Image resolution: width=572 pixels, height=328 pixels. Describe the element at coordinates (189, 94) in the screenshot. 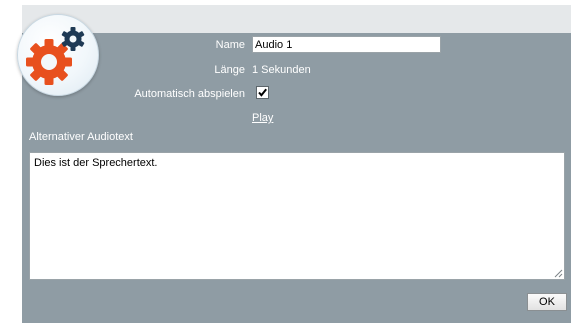

I see `autoplay-label: Automatisch abspielen` at that location.